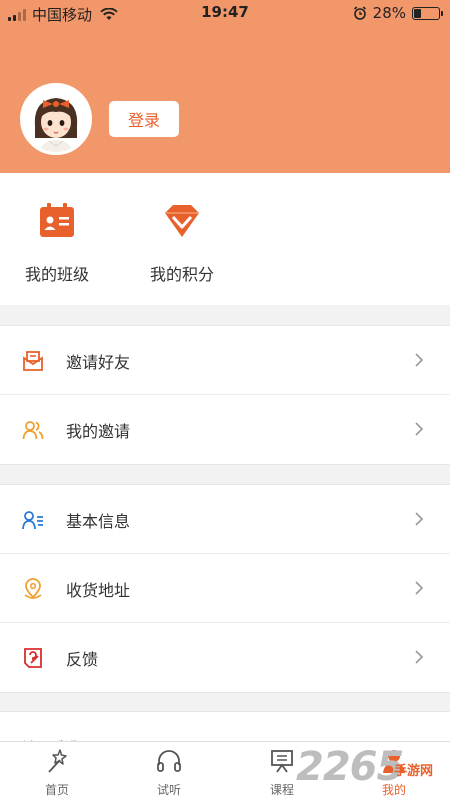 The height and width of the screenshot is (800, 450). I want to click on invite-mail-icon, so click(33, 361).